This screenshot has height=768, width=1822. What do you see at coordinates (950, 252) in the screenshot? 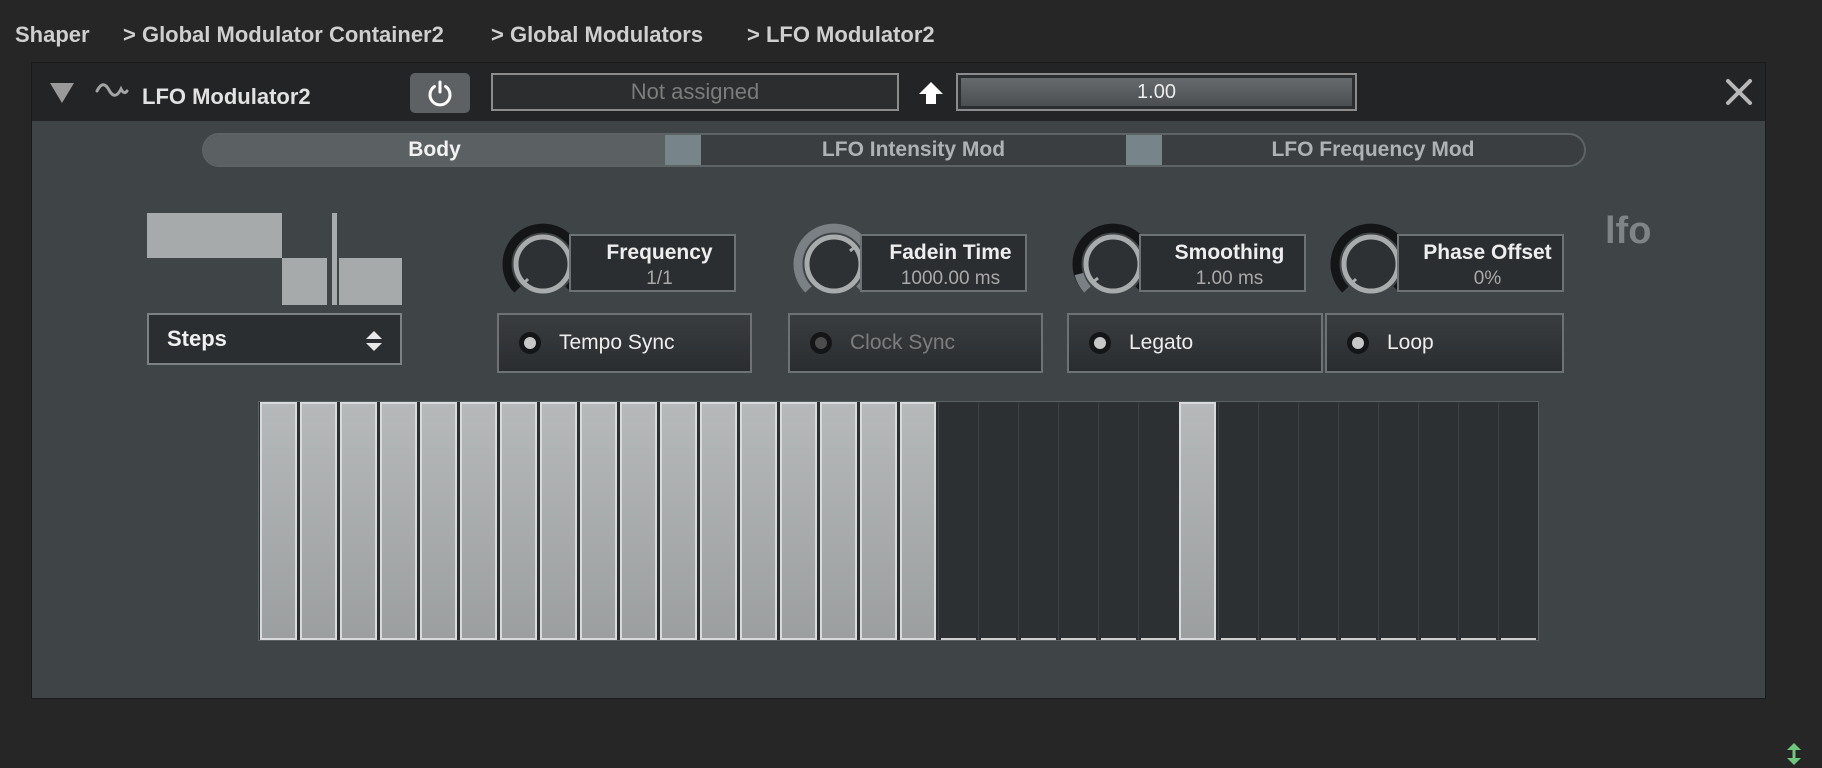
I see `fadein-time-title: Fadein Time` at bounding box center [950, 252].